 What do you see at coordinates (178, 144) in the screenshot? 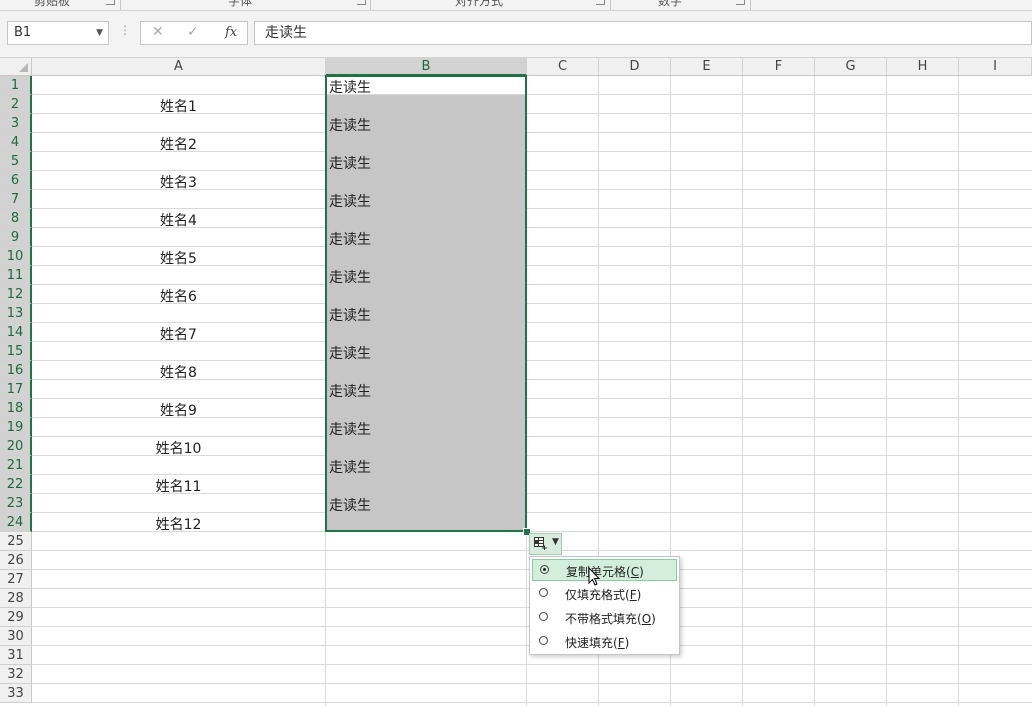
I see `cell-a4: 姓名2` at bounding box center [178, 144].